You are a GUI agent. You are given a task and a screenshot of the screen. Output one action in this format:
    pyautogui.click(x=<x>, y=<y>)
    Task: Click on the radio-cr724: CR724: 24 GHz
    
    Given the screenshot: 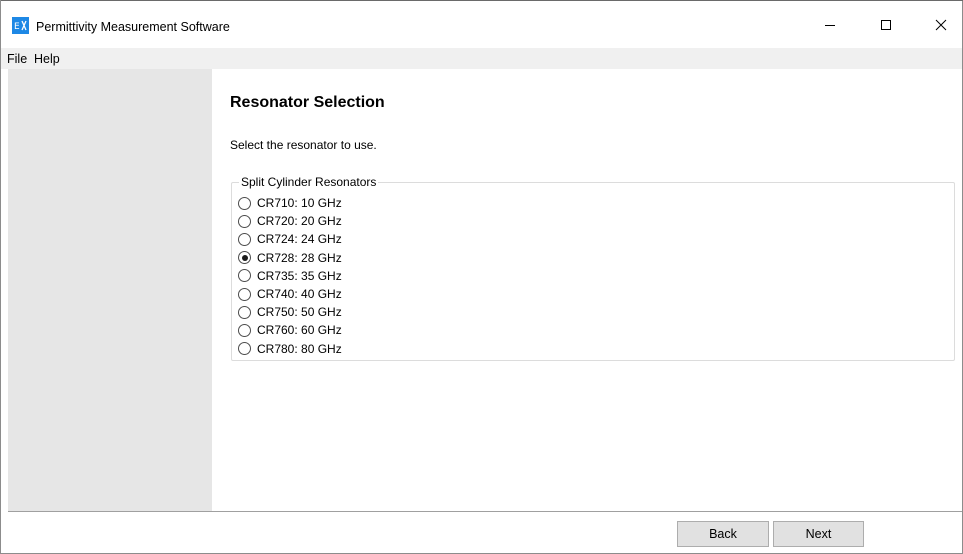 What is the action you would take?
    pyautogui.click(x=290, y=239)
    